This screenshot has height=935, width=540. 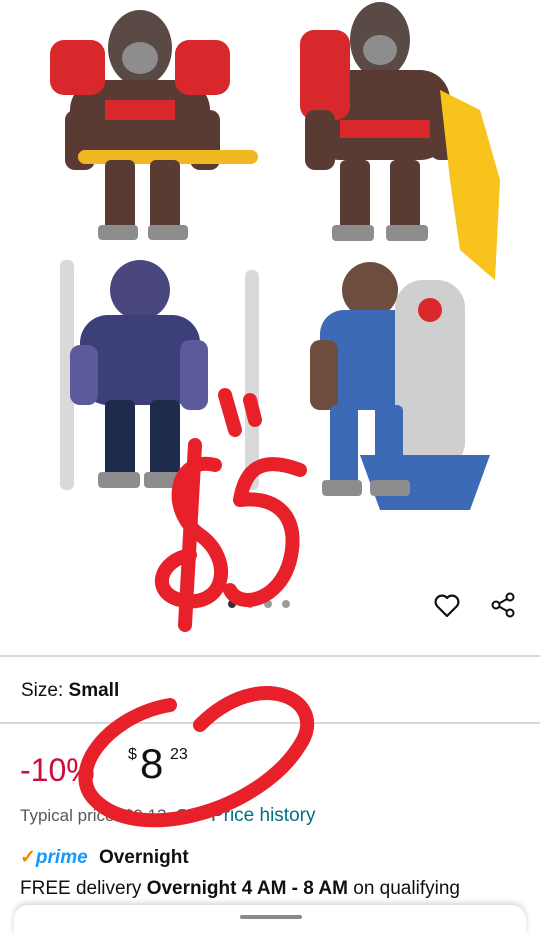 What do you see at coordinates (270, 920) in the screenshot?
I see `bottom-sheet` at bounding box center [270, 920].